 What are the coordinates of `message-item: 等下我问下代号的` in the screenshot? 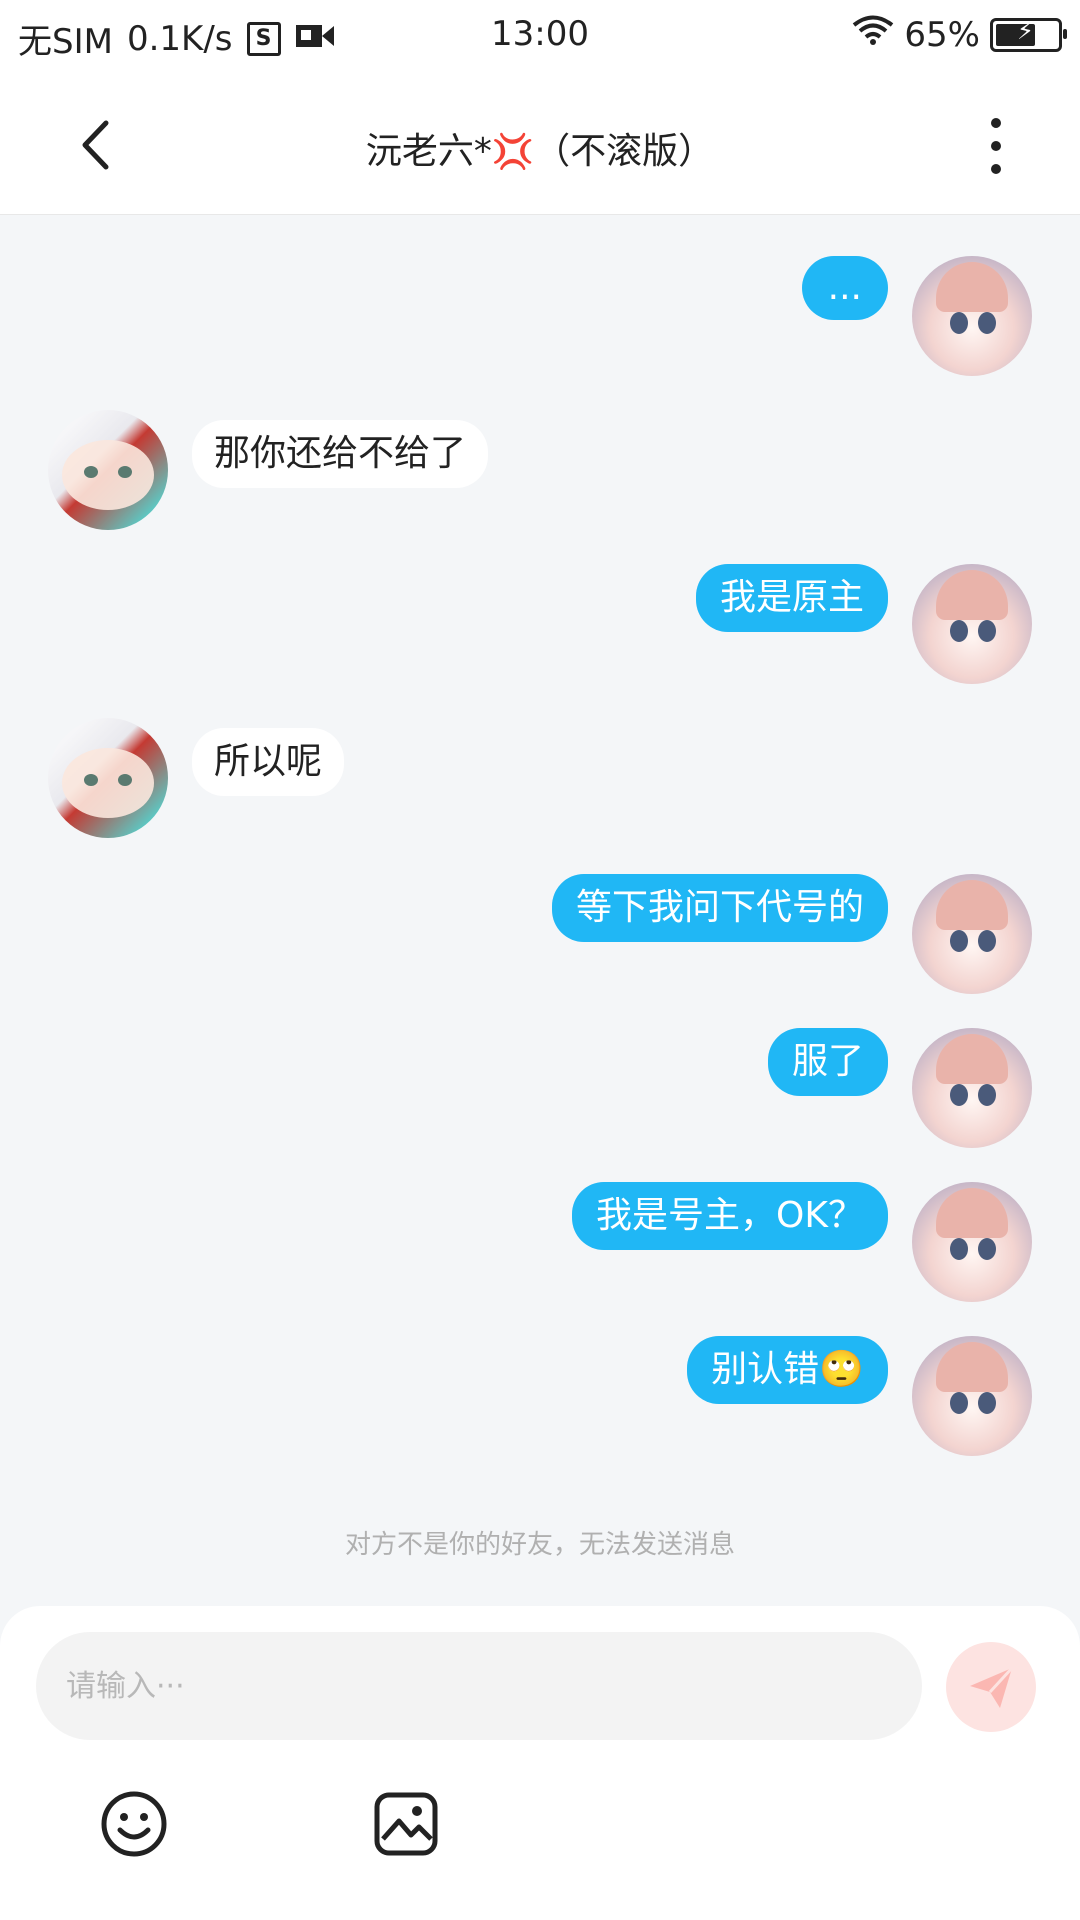 It's located at (791, 934).